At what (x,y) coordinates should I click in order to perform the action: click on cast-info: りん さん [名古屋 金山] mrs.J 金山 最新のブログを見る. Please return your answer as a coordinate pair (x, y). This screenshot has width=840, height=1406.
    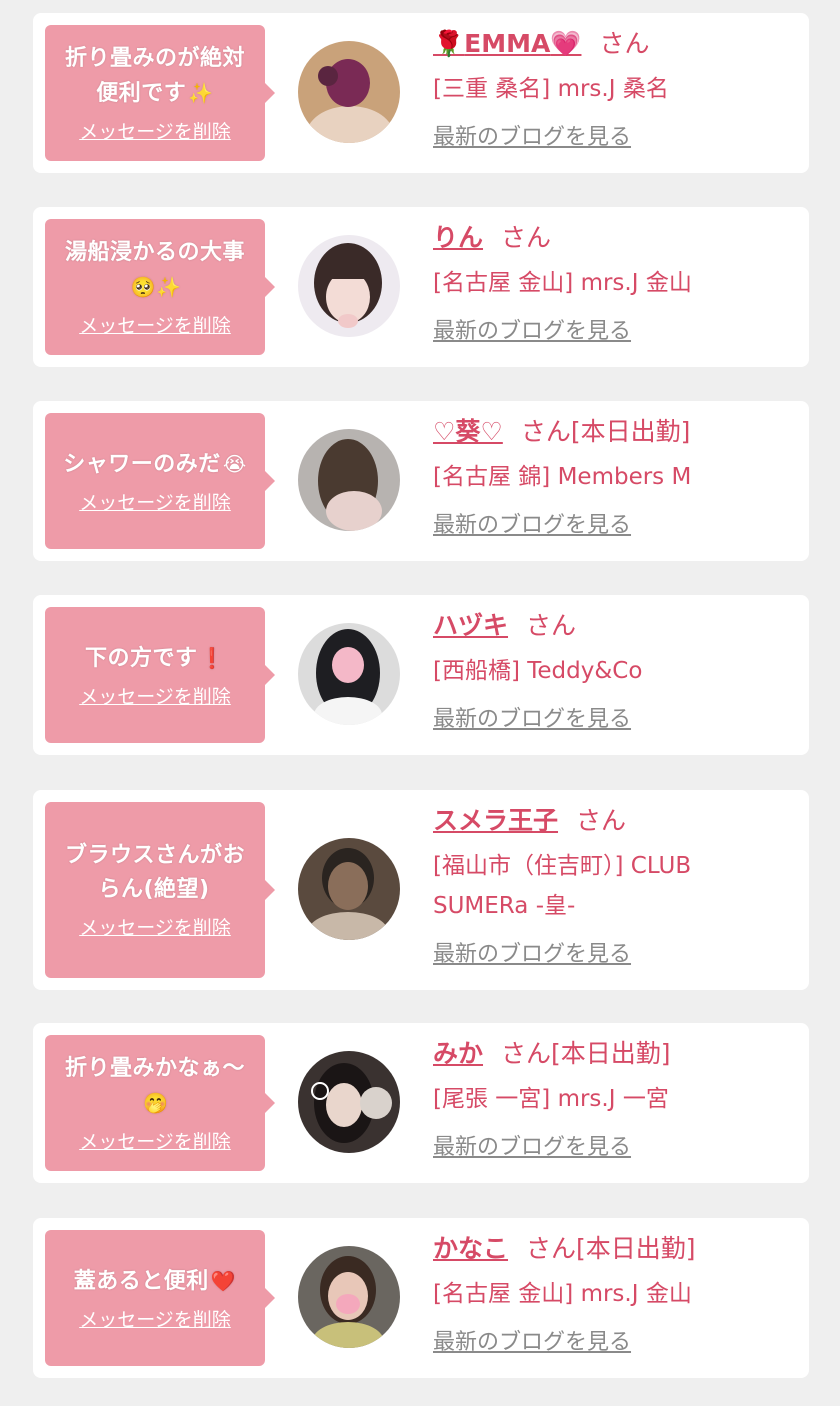
    Looking at the image, I should click on (613, 284).